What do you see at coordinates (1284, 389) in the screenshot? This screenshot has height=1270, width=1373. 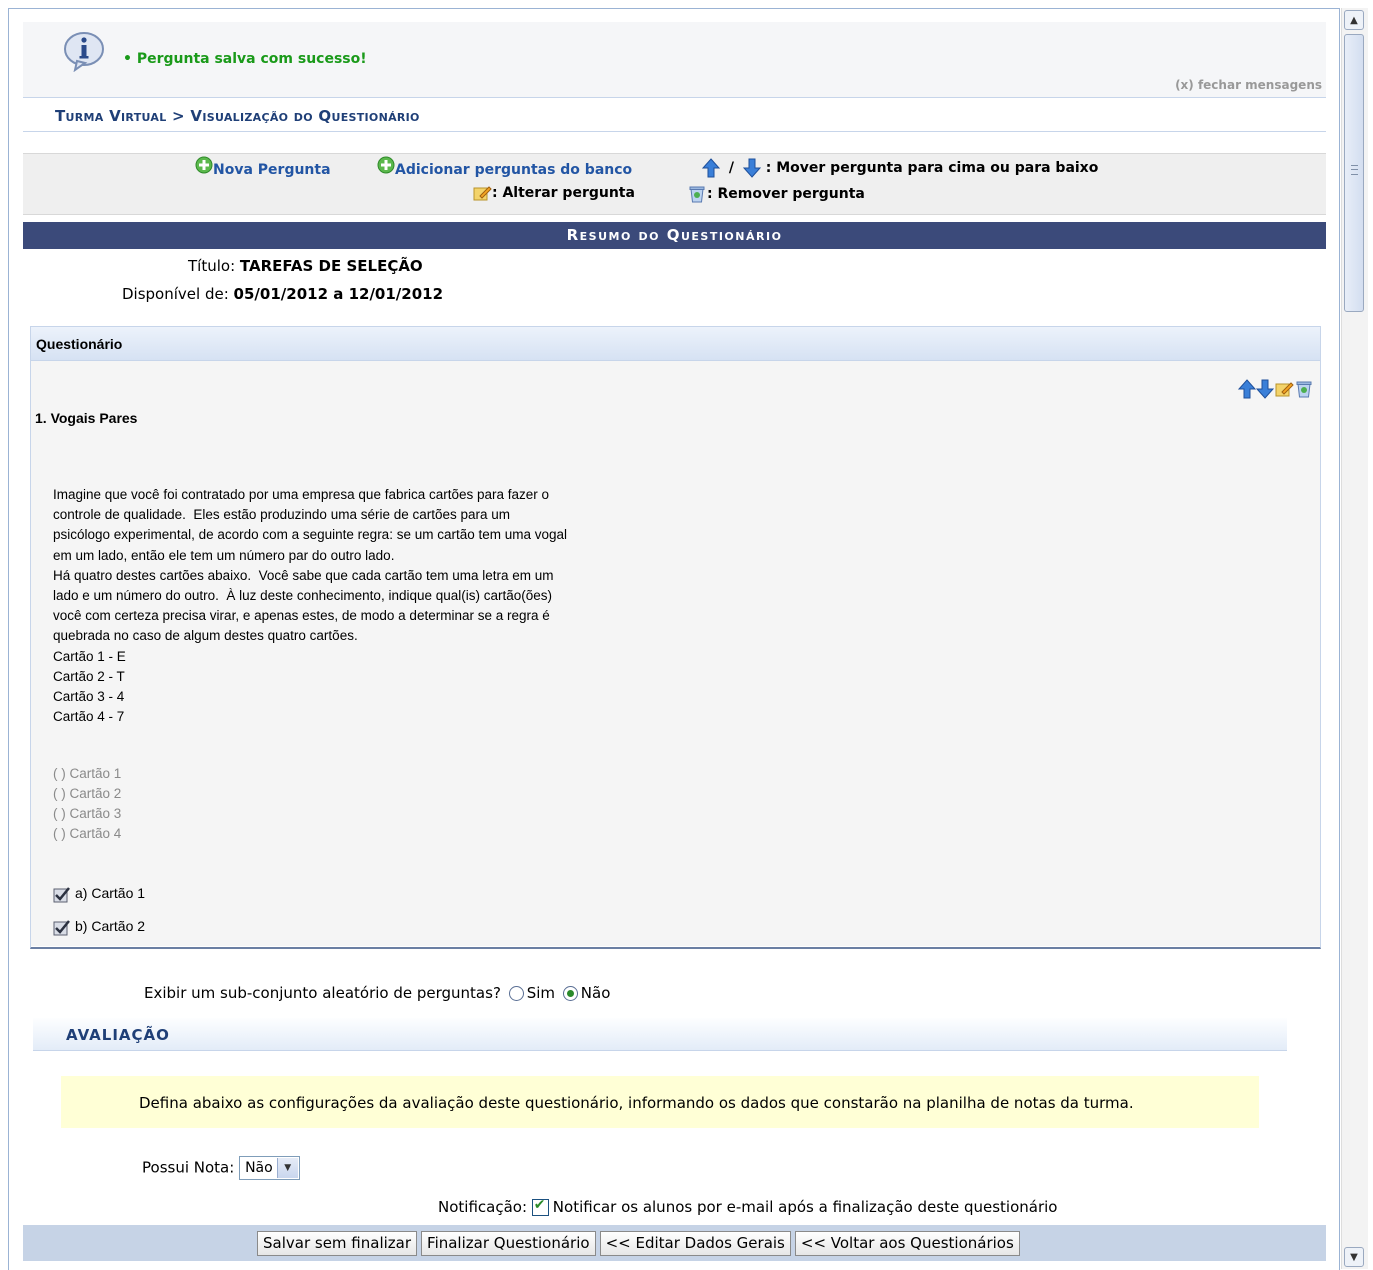 I see `edit-question-icon` at bounding box center [1284, 389].